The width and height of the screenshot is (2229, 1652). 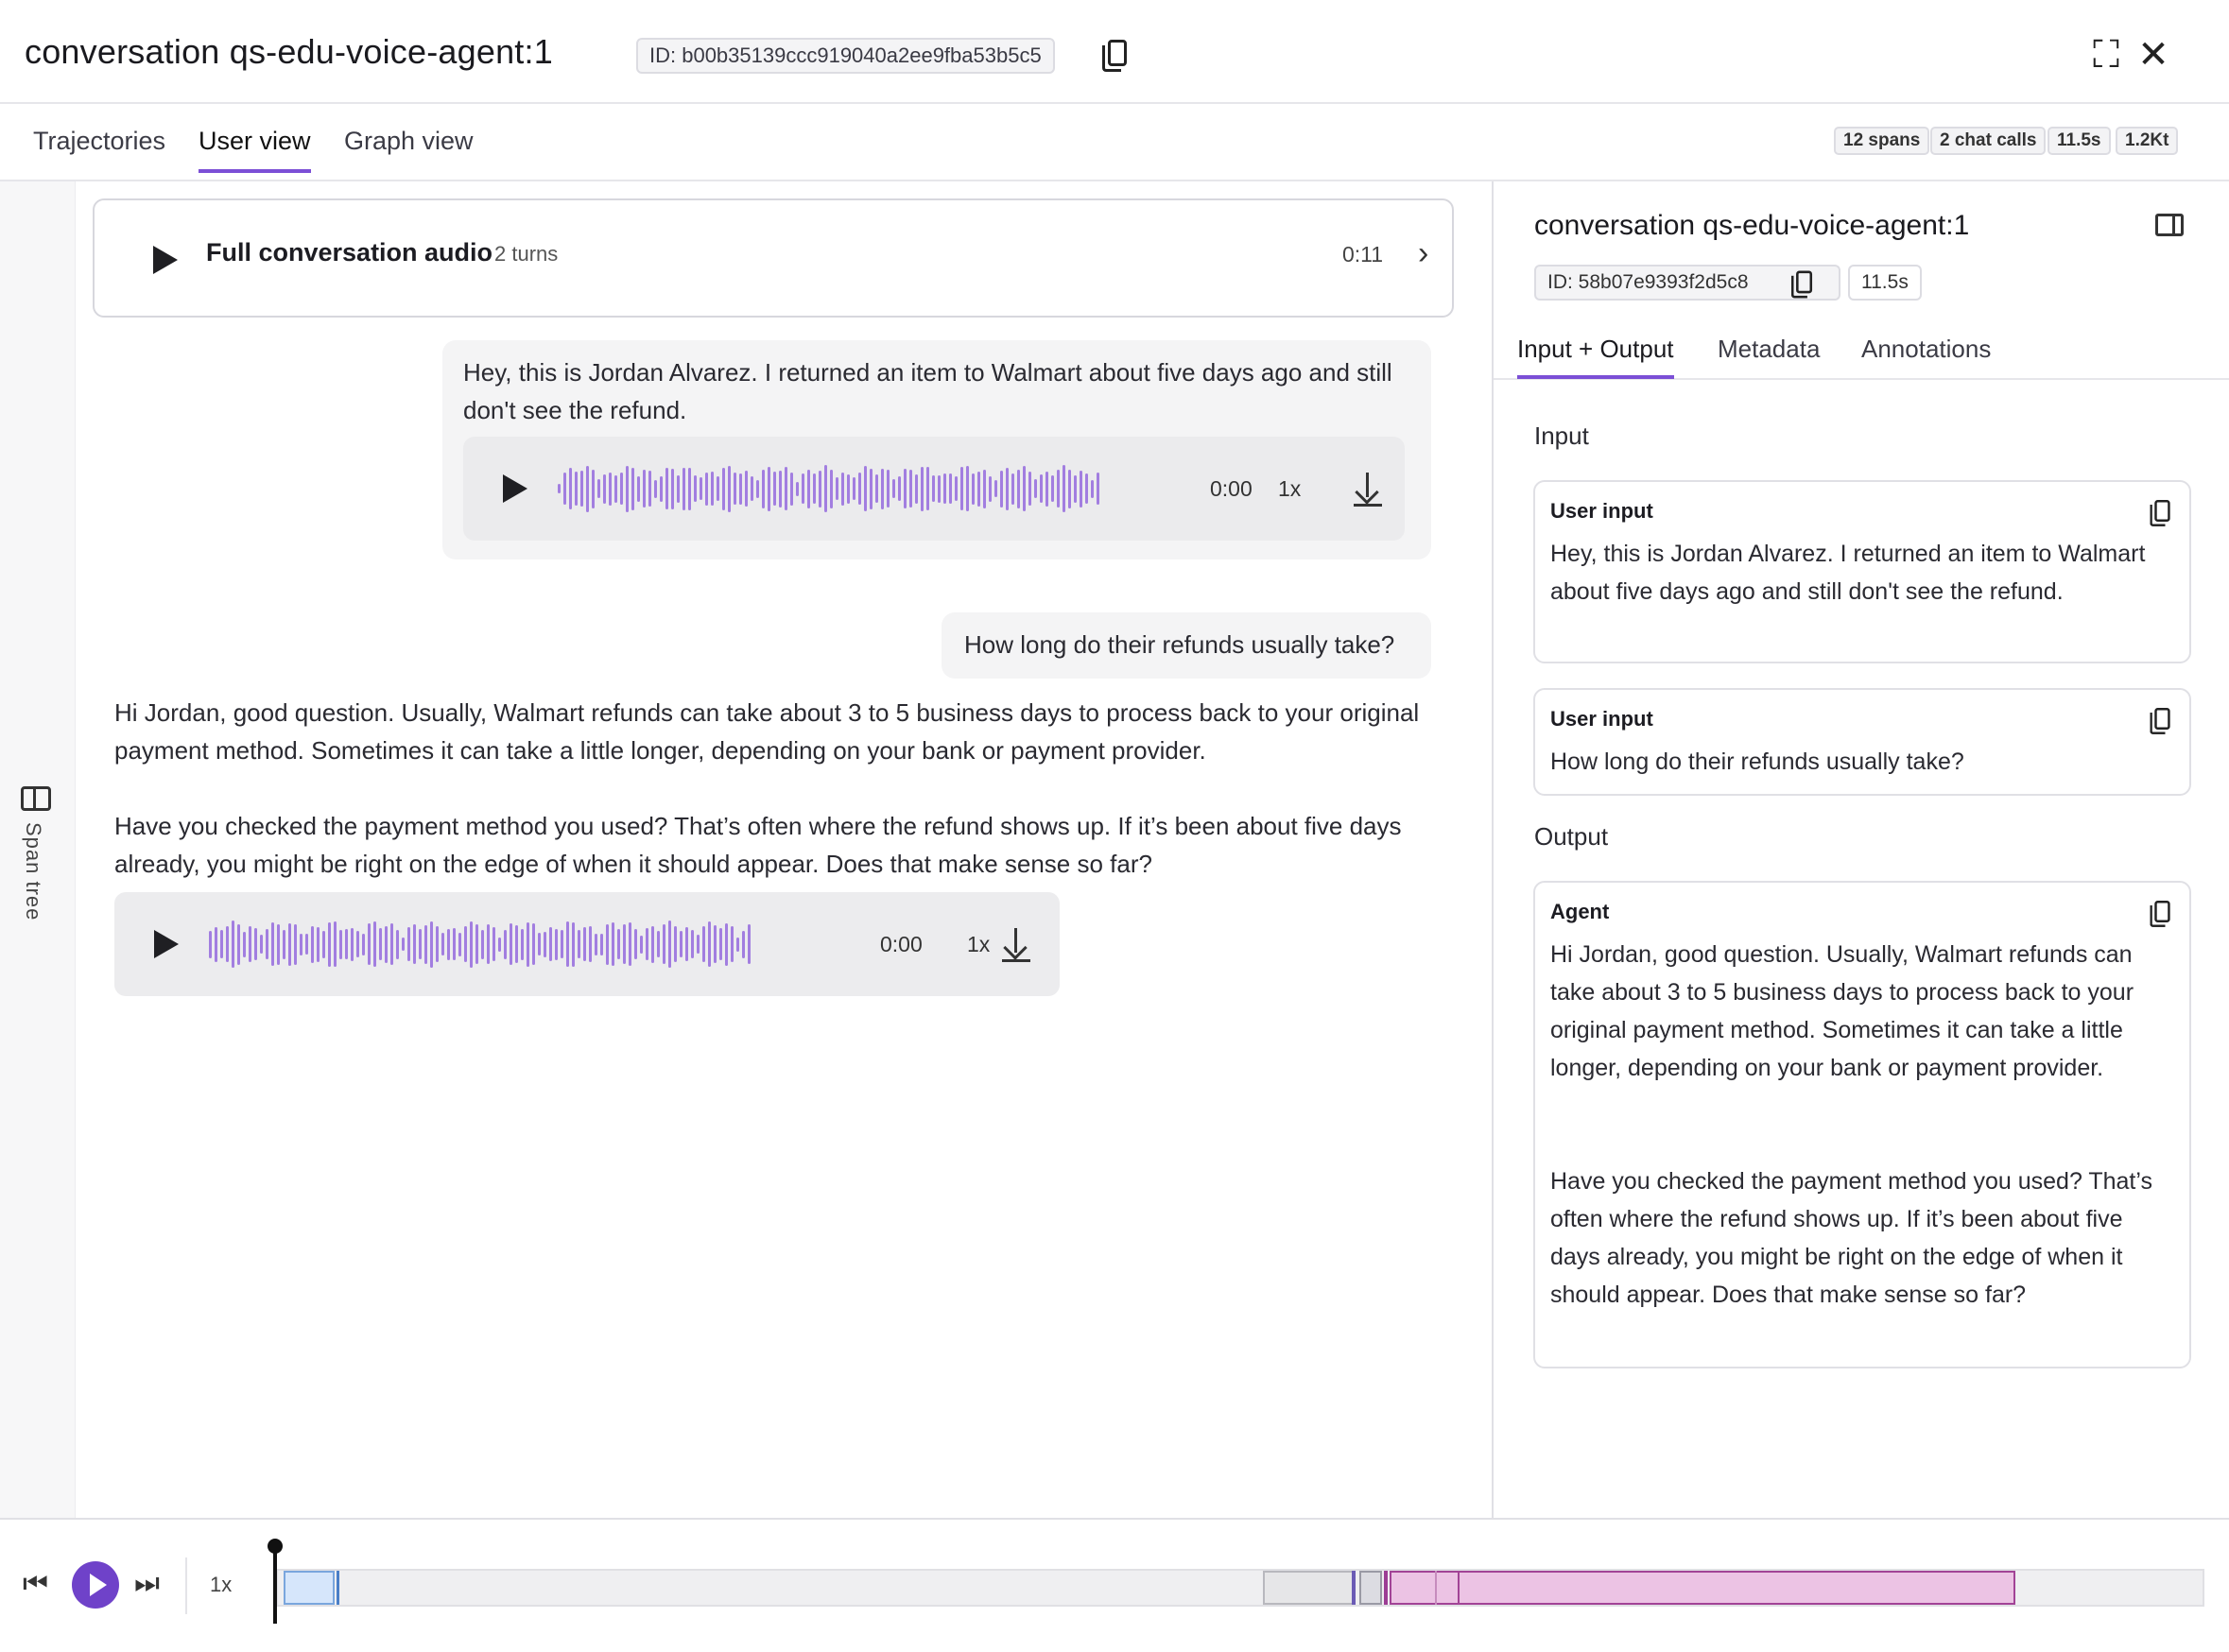 I want to click on dialog-title: conversation qs-edu-voice-agent:1, so click(x=289, y=51).